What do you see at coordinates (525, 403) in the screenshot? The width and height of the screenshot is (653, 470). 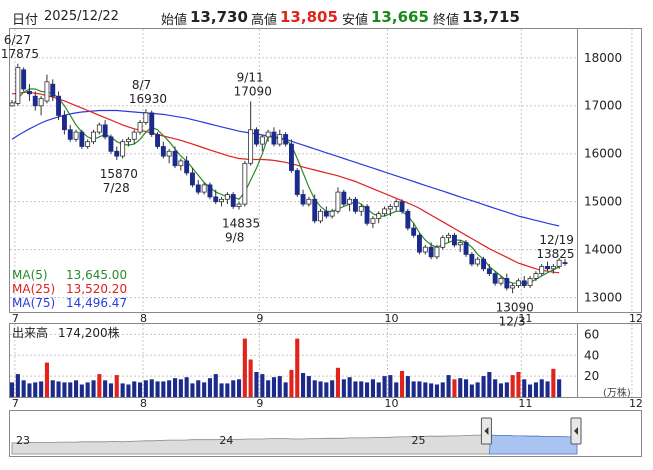 I see `month-label: 11` at bounding box center [525, 403].